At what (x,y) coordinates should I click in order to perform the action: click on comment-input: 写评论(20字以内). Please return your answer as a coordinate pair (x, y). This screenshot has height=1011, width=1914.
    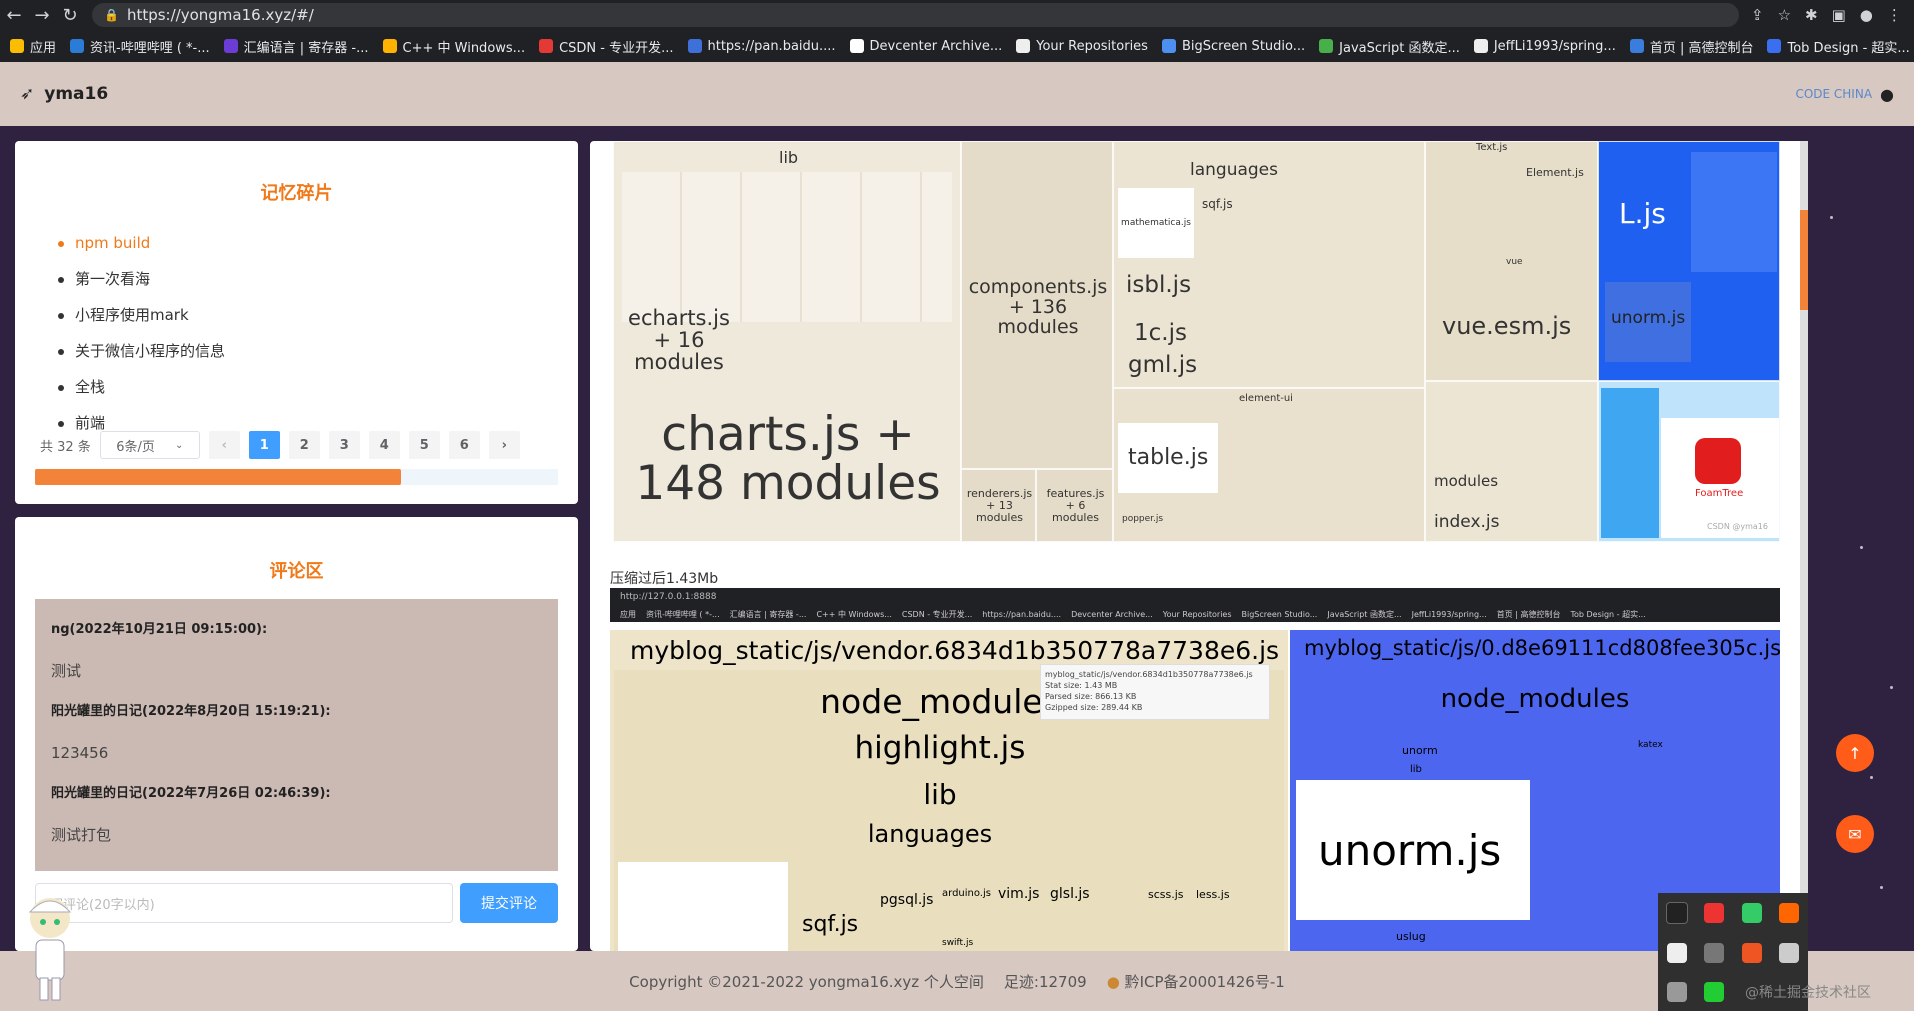
    Looking at the image, I should click on (244, 903).